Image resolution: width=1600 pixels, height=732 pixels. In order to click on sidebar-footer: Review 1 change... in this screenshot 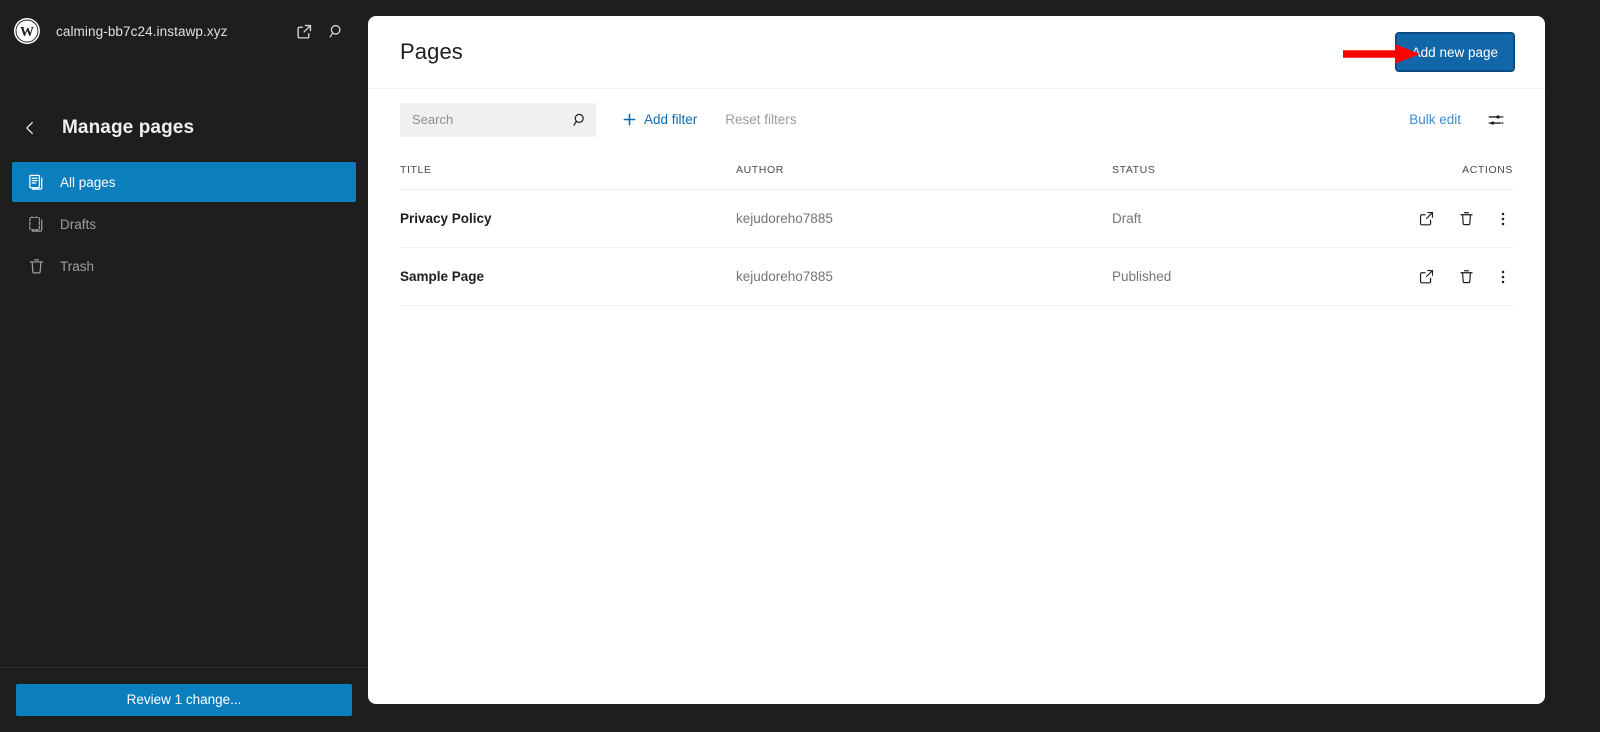, I will do `click(184, 699)`.